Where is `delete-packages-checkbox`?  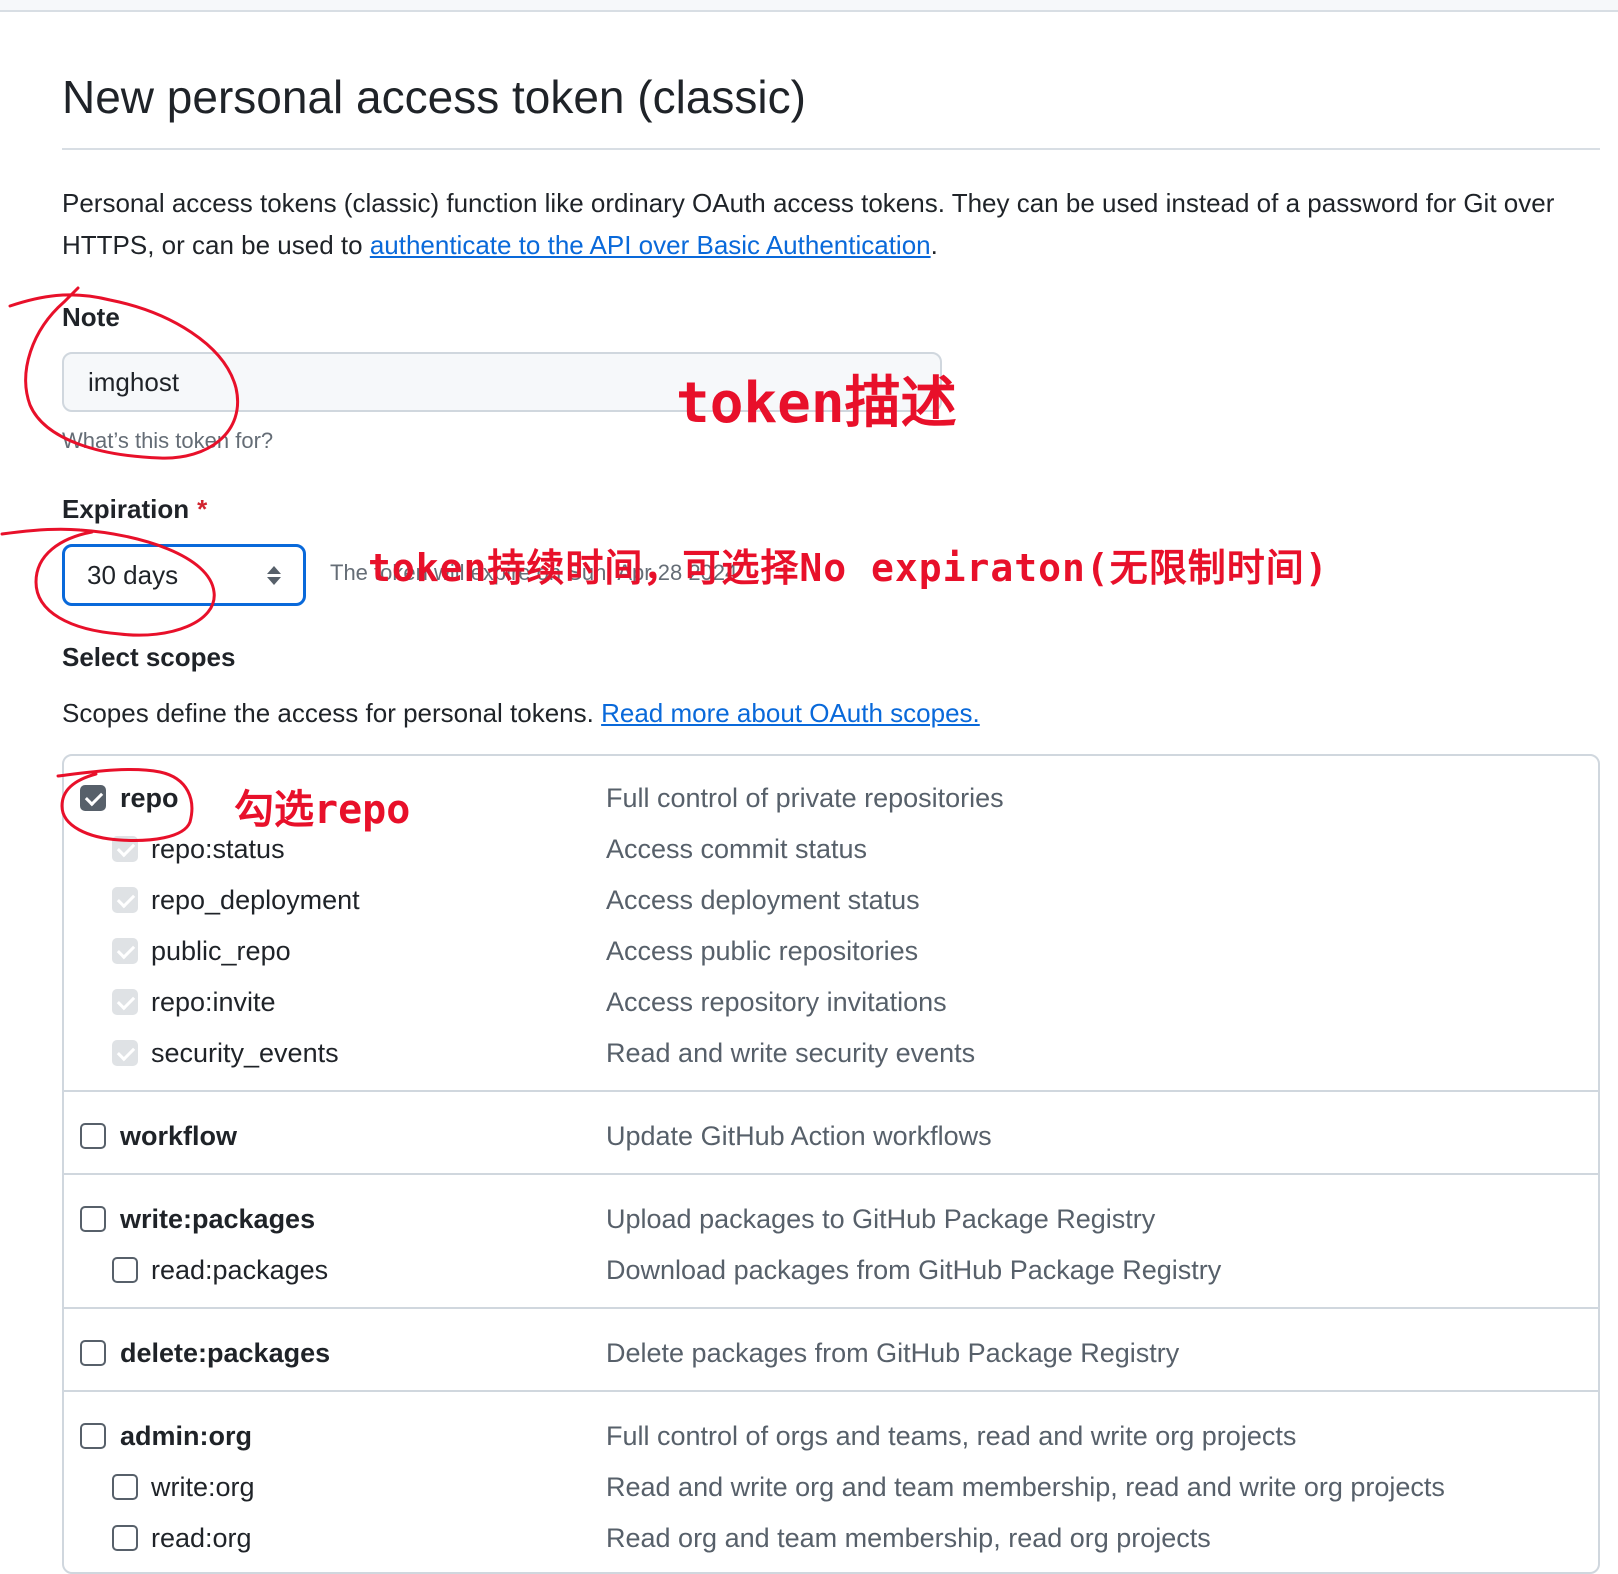
delete-packages-checkbox is located at coordinates (93, 1353).